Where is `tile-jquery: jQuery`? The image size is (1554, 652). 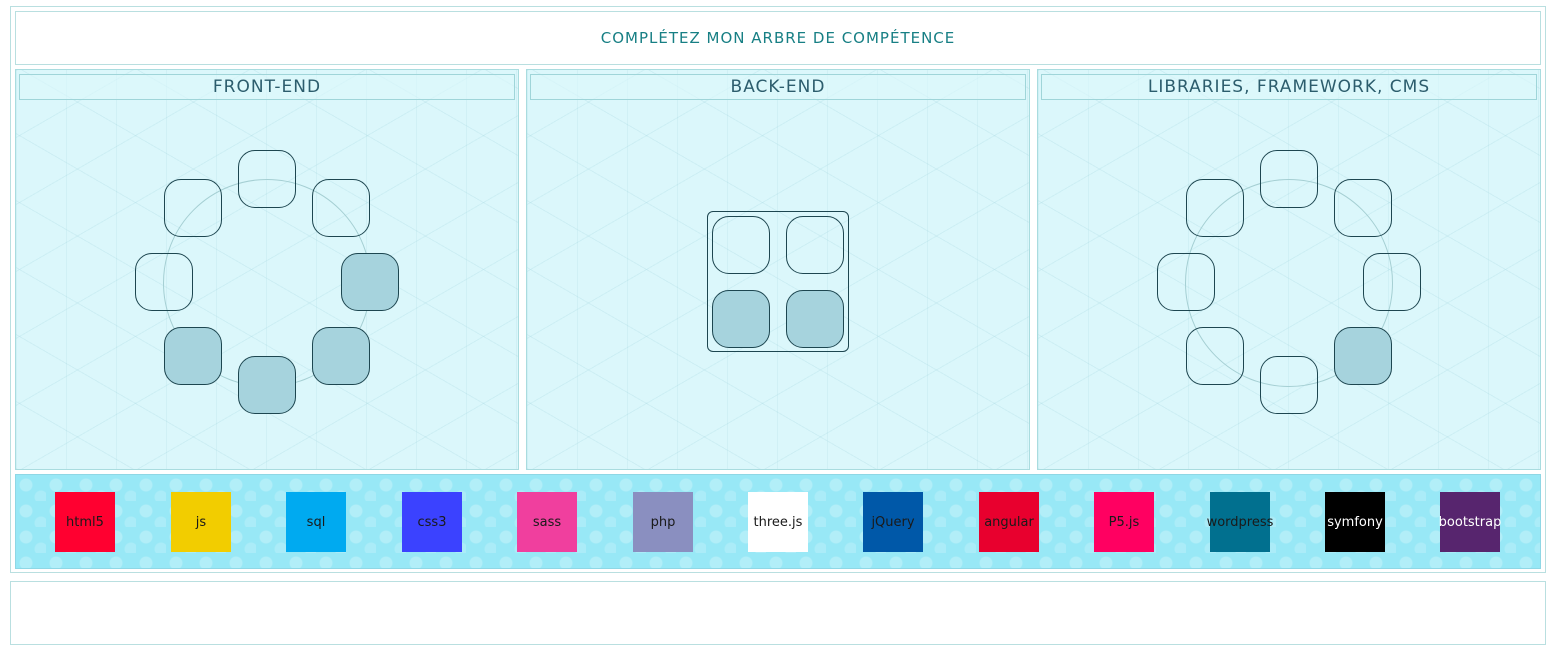
tile-jquery: jQuery is located at coordinates (893, 522).